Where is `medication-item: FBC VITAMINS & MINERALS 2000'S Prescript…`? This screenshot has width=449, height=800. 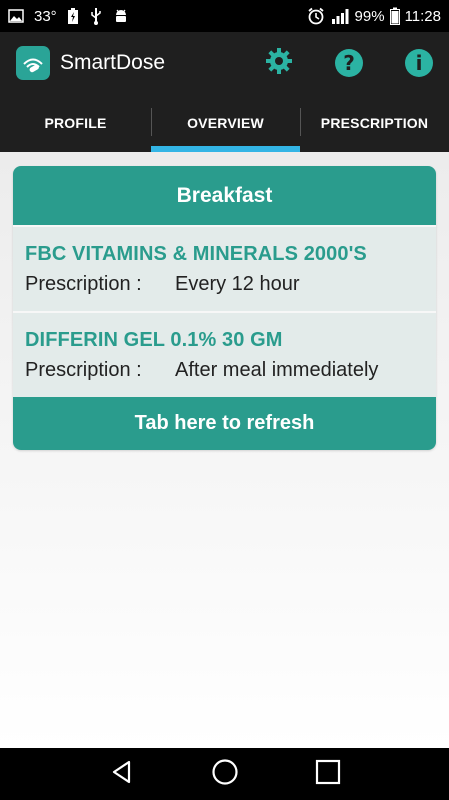
medication-item: FBC VITAMINS & MINERALS 2000'S Prescript… is located at coordinates (224, 268).